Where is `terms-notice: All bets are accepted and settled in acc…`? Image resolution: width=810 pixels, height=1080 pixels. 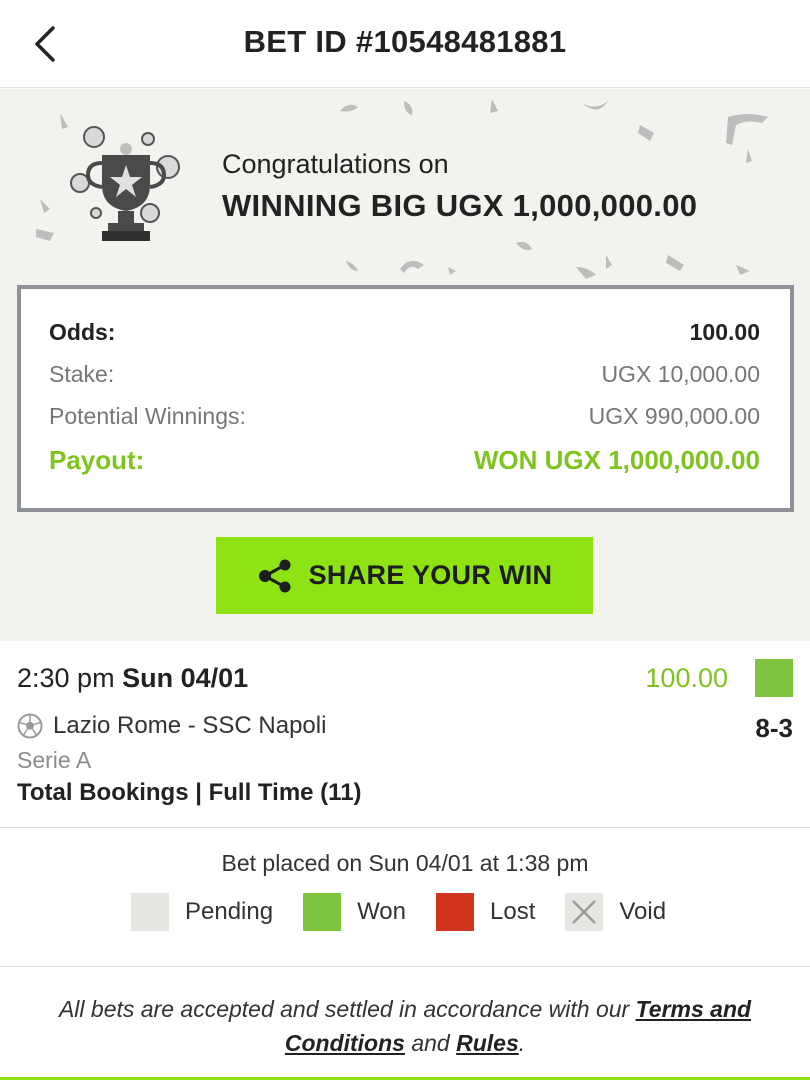 terms-notice: All bets are accepted and settled in acc… is located at coordinates (405, 1026).